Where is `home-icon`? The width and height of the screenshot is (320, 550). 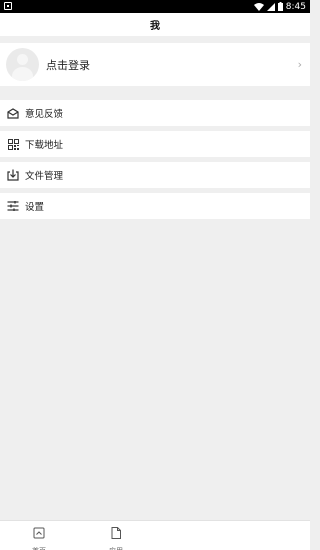
home-icon is located at coordinates (39, 533).